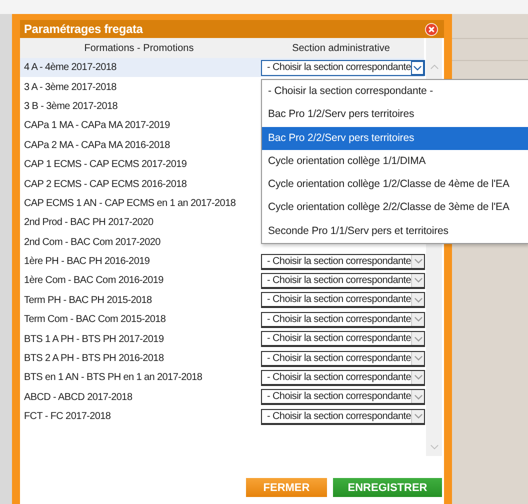 The width and height of the screenshot is (528, 504). Describe the element at coordinates (341, 48) in the screenshot. I see `column-header: Section administrative` at that location.